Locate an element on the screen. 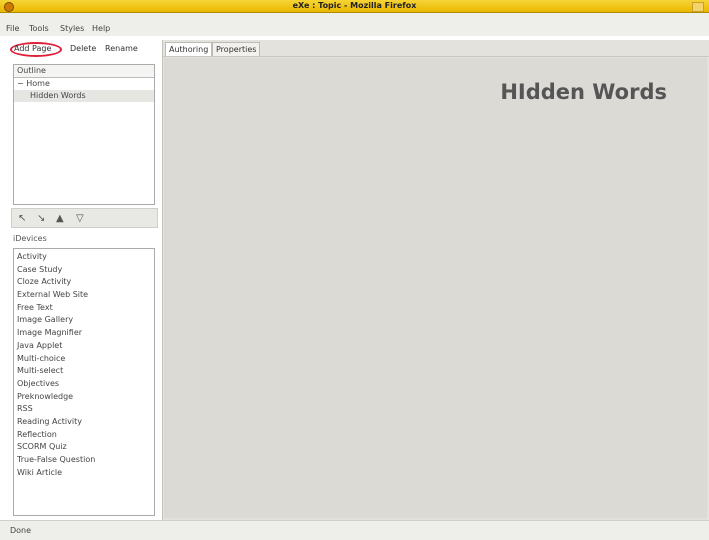 This screenshot has width=709, height=540. window-title: eXe : Topic - Mozilla Firefox is located at coordinates (354, 5).